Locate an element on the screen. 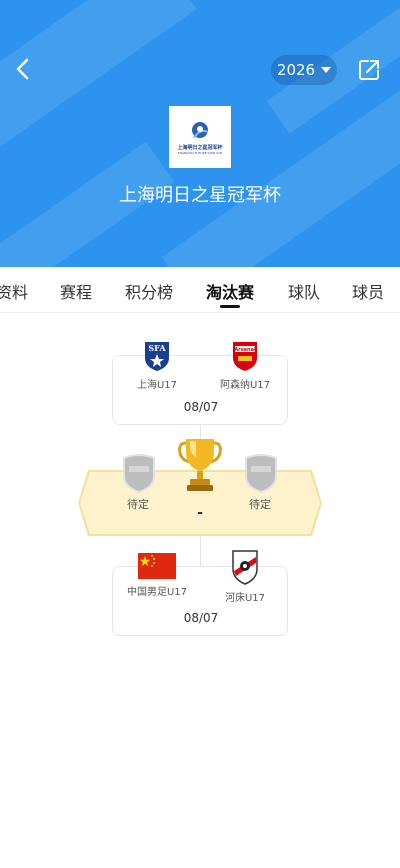 The image size is (400, 868). season-selector: 2026 is located at coordinates (304, 70).